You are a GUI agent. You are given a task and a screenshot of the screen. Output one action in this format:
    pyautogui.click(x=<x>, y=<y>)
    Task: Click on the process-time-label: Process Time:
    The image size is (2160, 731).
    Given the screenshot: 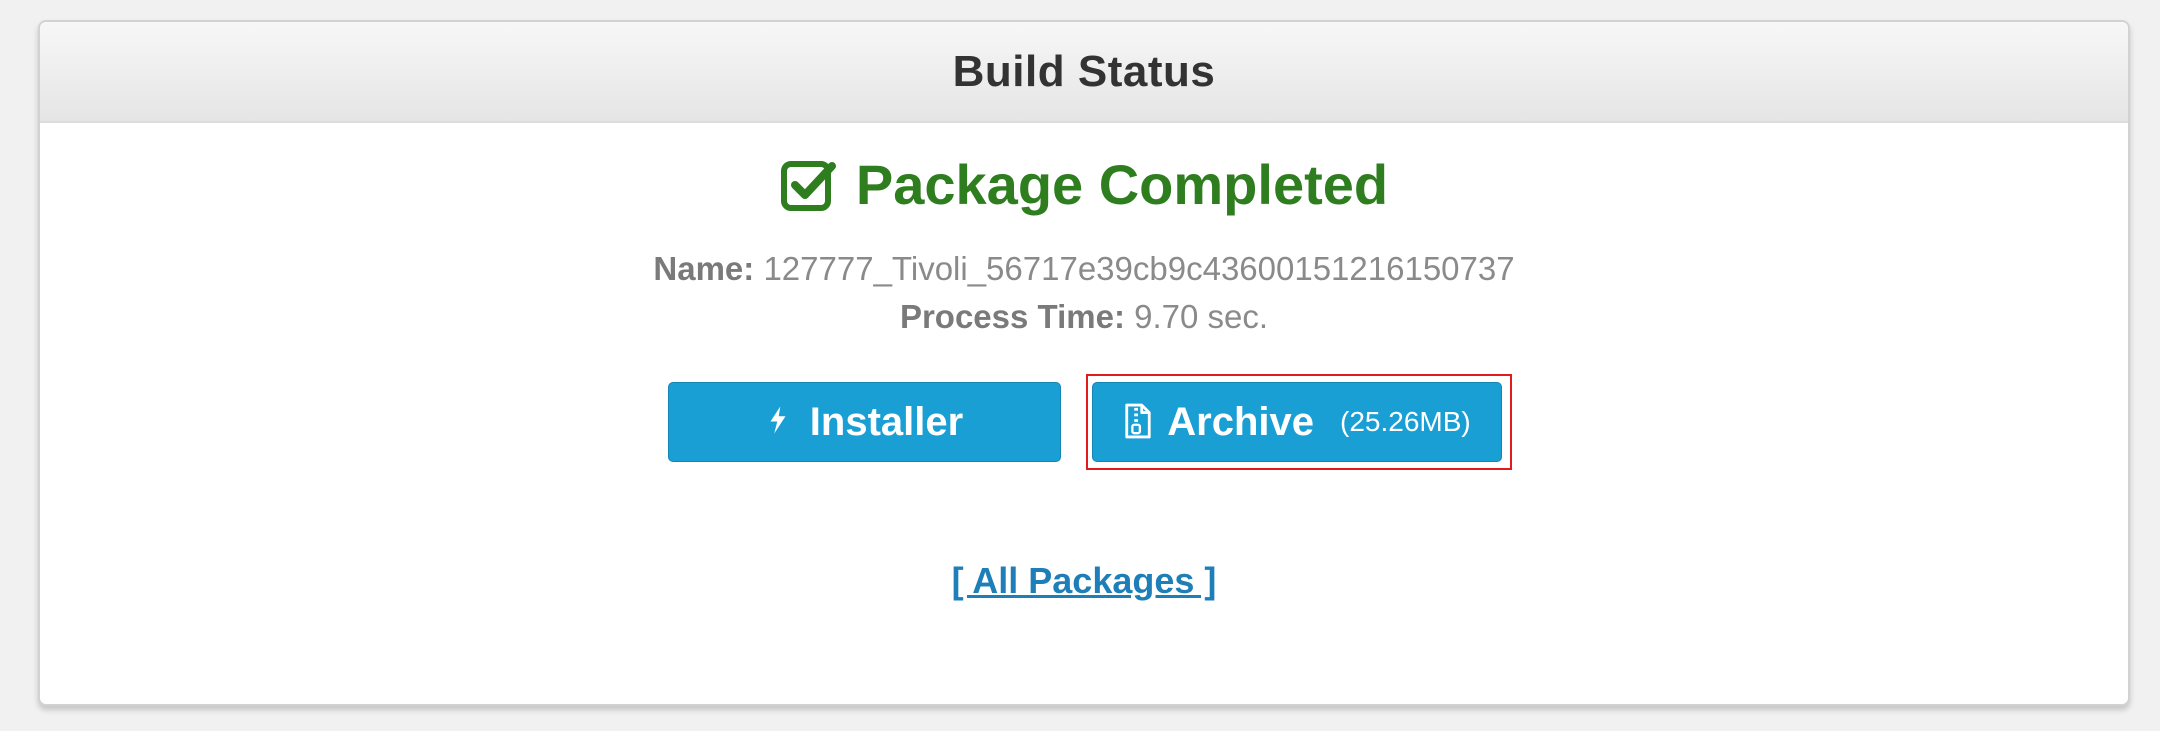 What is the action you would take?
    pyautogui.click(x=1012, y=316)
    